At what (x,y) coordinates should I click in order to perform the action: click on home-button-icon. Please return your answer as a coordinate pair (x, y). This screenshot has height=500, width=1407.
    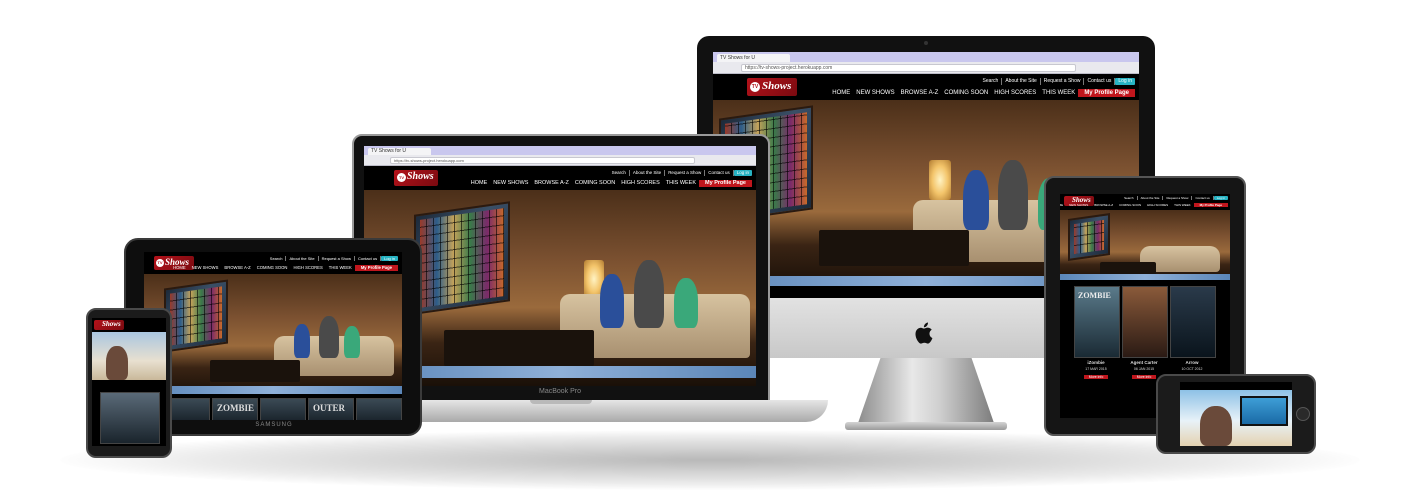
    Looking at the image, I should click on (1303, 414).